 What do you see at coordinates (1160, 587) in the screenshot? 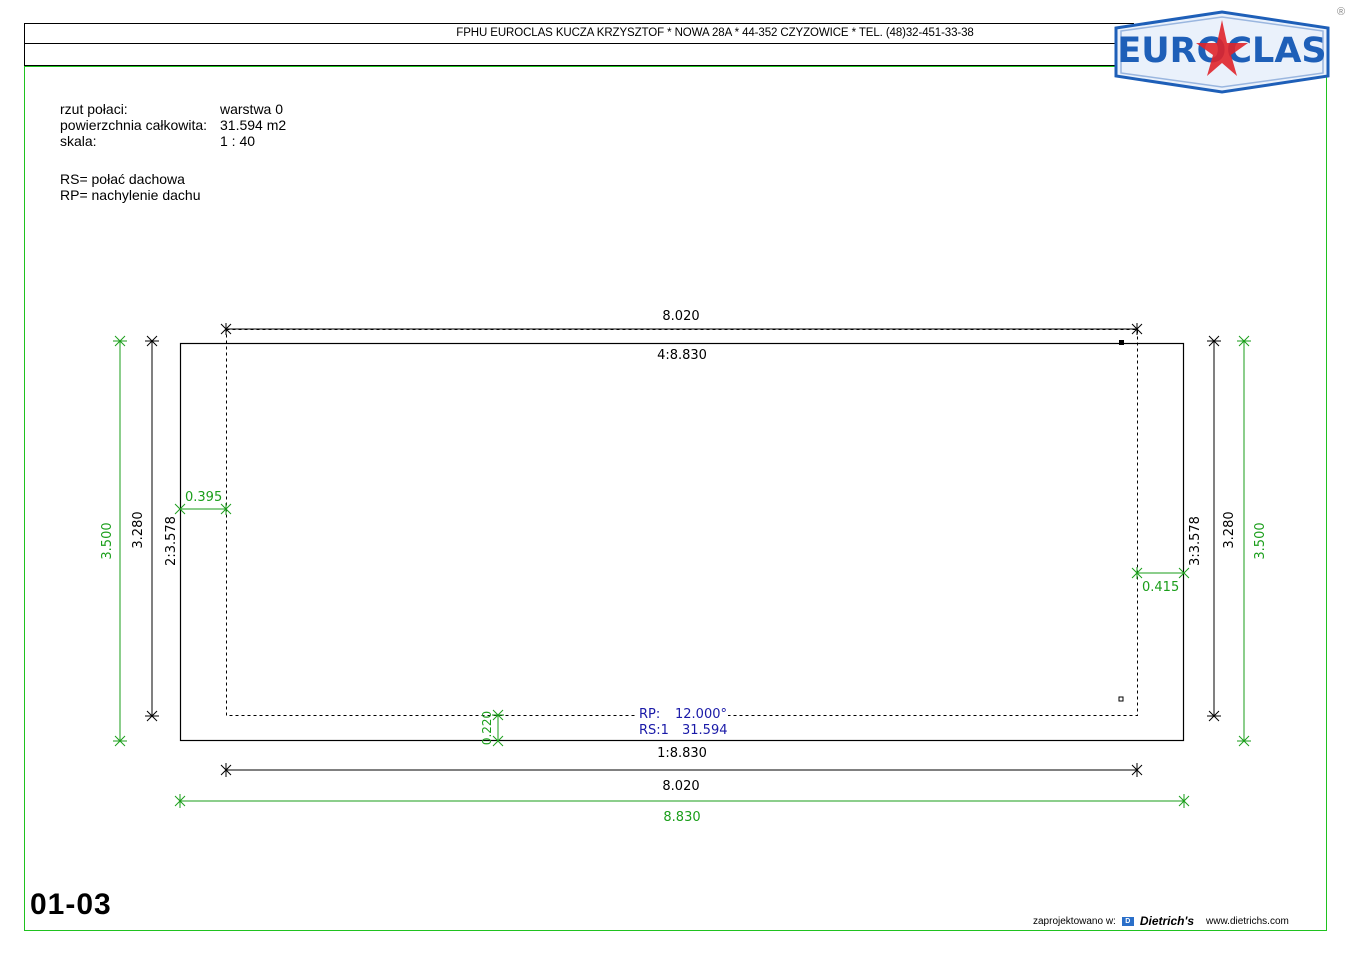
I see `dim-right-overhang-label: 0.415` at bounding box center [1160, 587].